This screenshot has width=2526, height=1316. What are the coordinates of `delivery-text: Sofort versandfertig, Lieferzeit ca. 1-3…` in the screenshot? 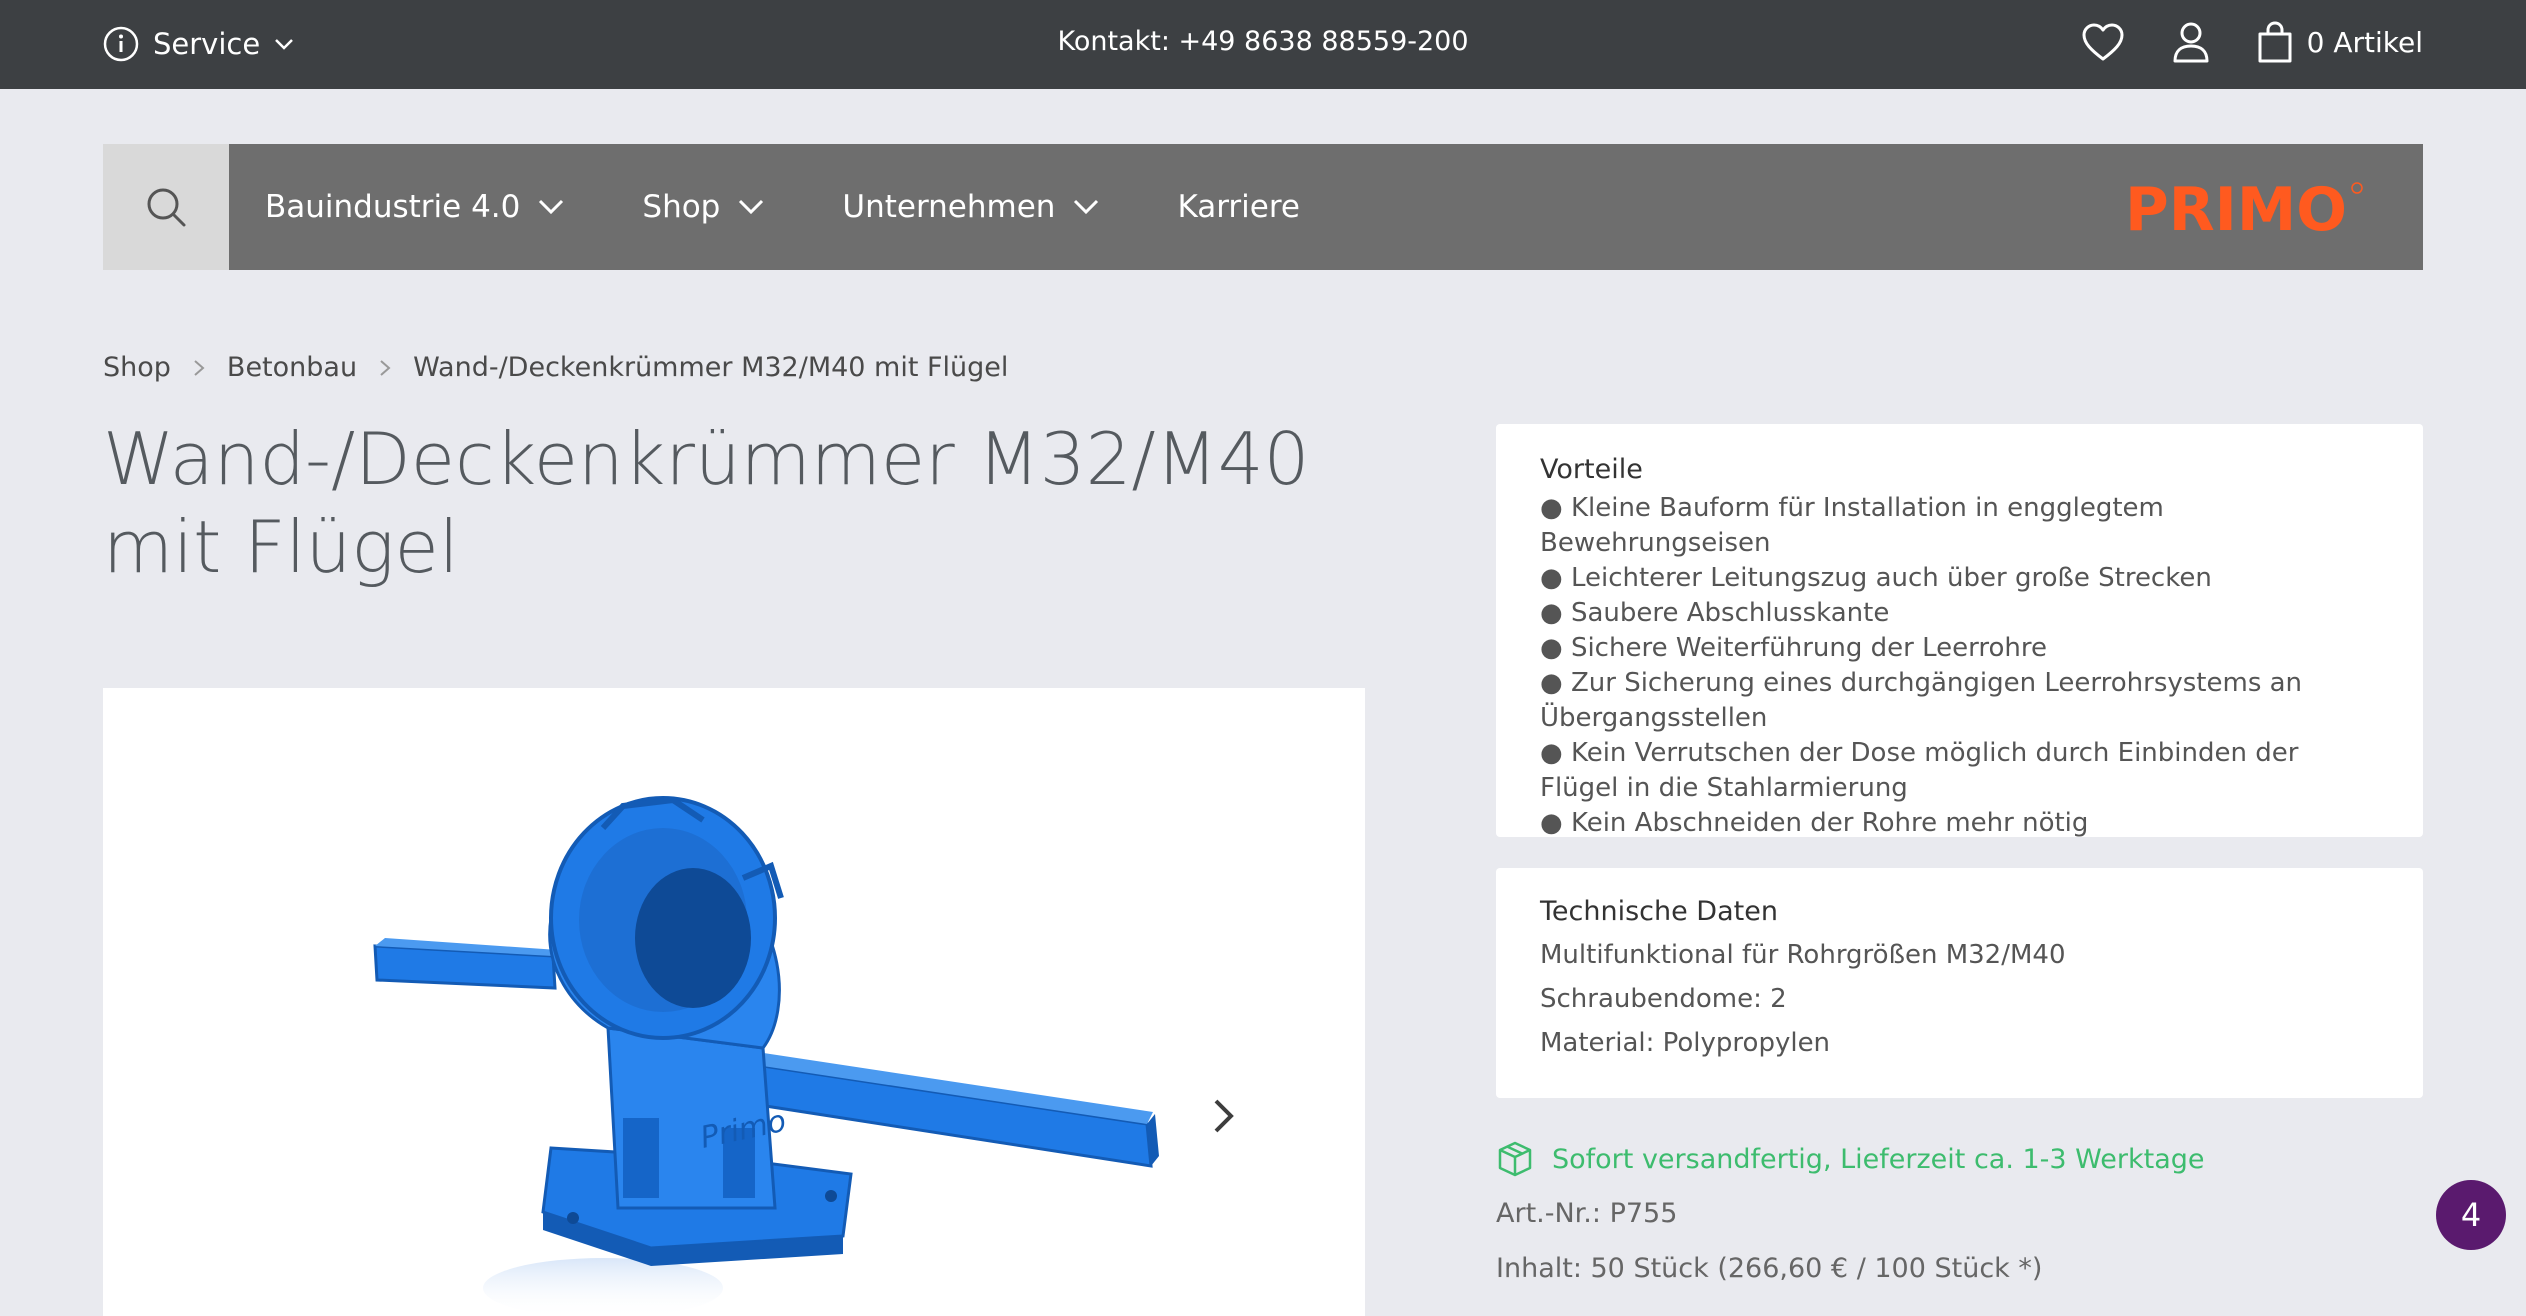 It's located at (1878, 1159).